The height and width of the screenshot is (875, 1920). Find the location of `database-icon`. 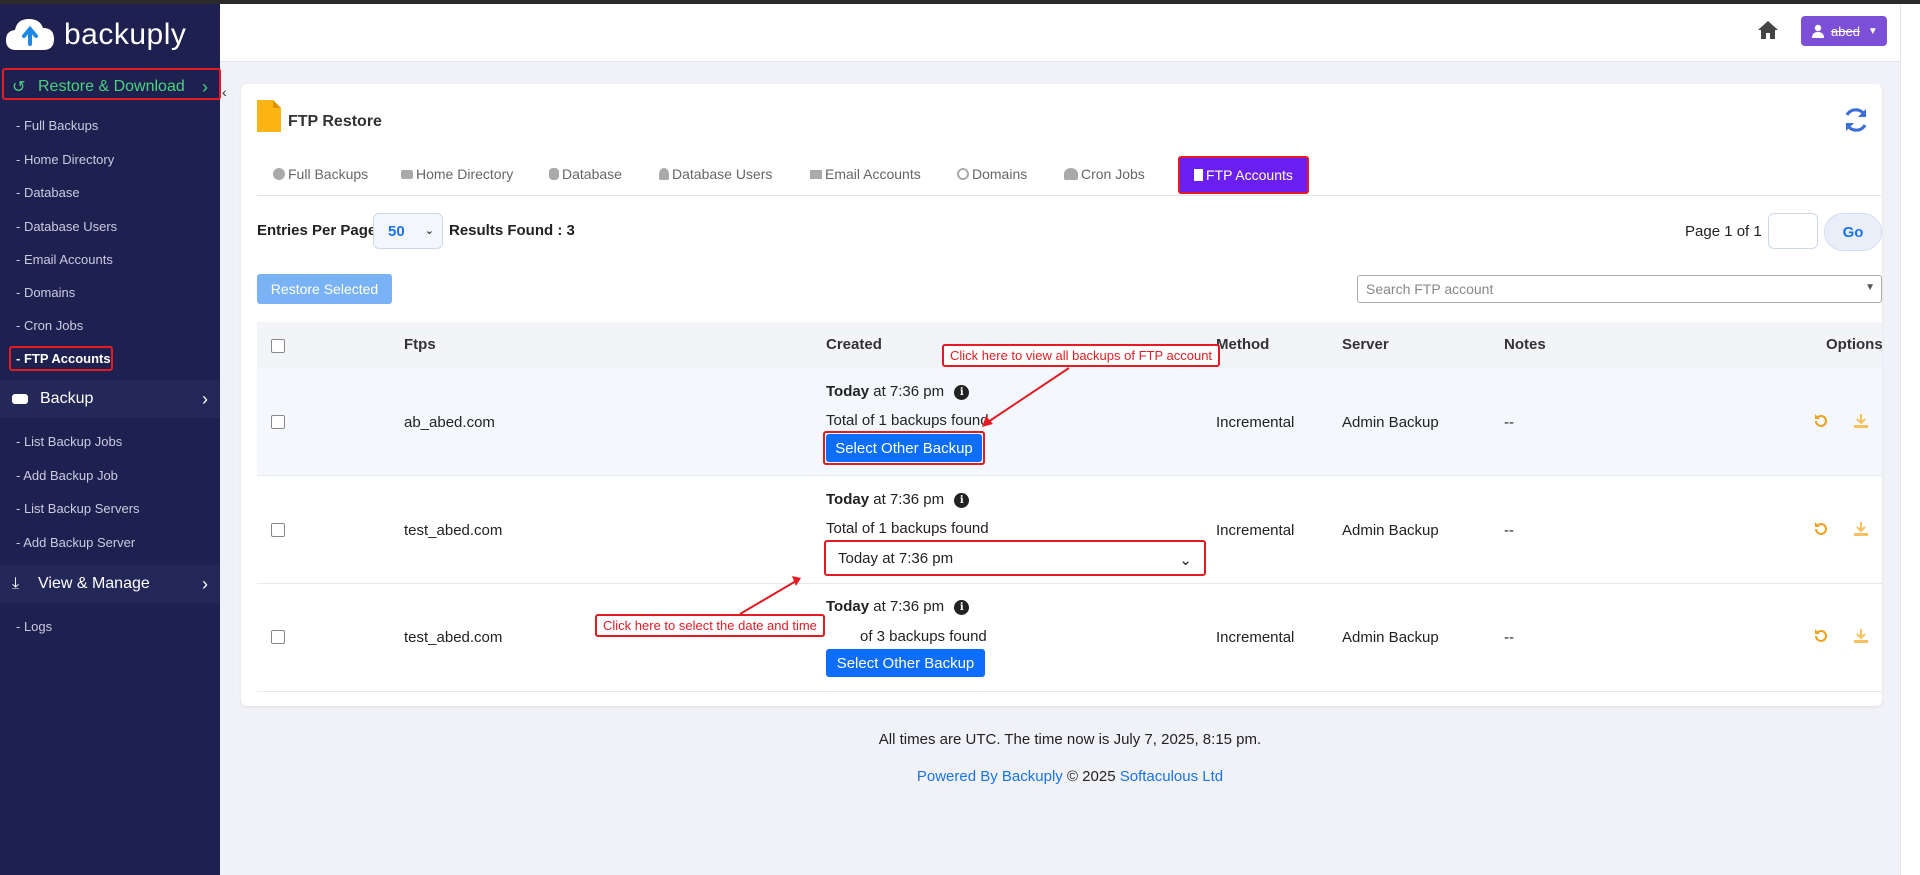

database-icon is located at coordinates (554, 174).